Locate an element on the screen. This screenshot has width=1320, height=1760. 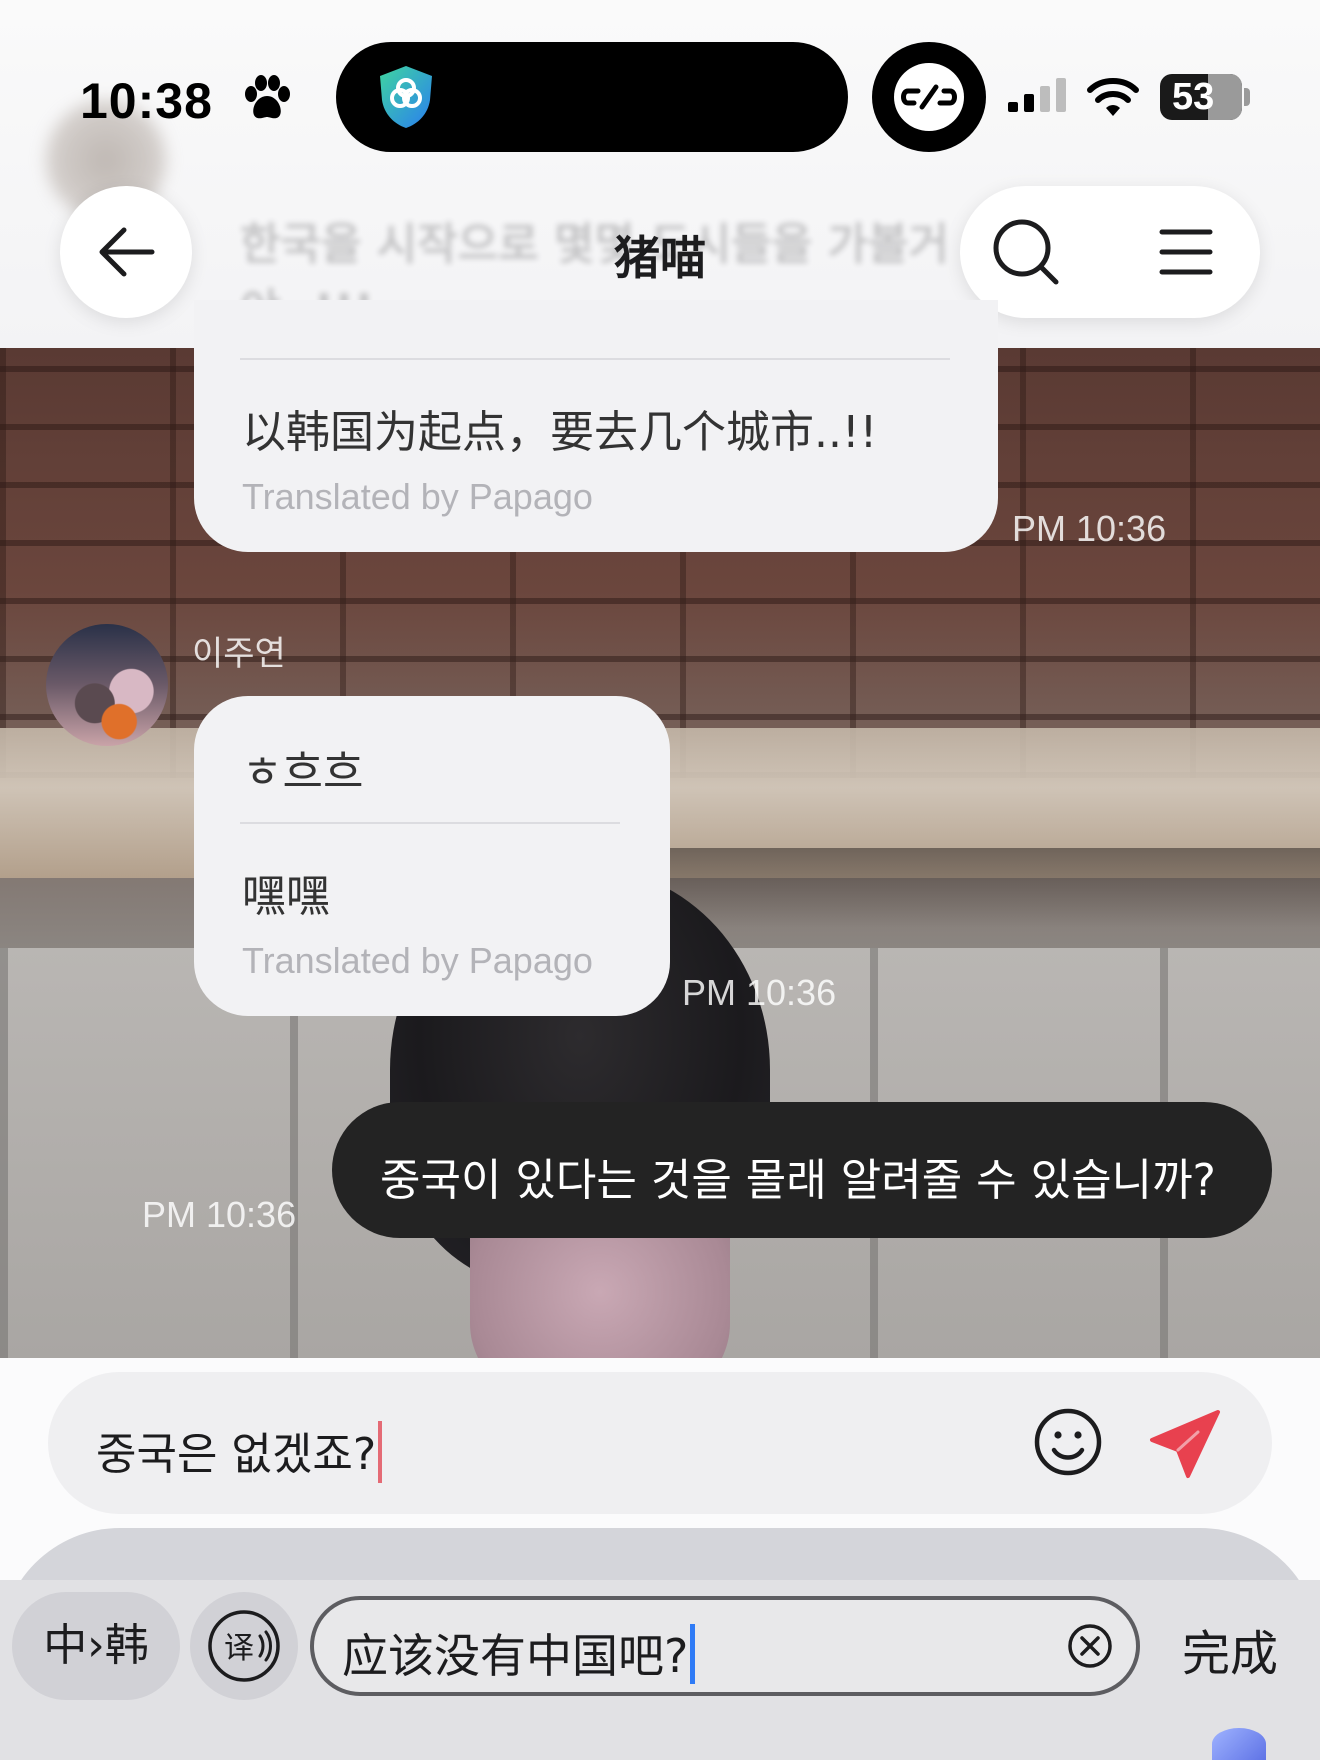
message-input-text: 중국은 없겠죠? is located at coordinates (239, 1450).